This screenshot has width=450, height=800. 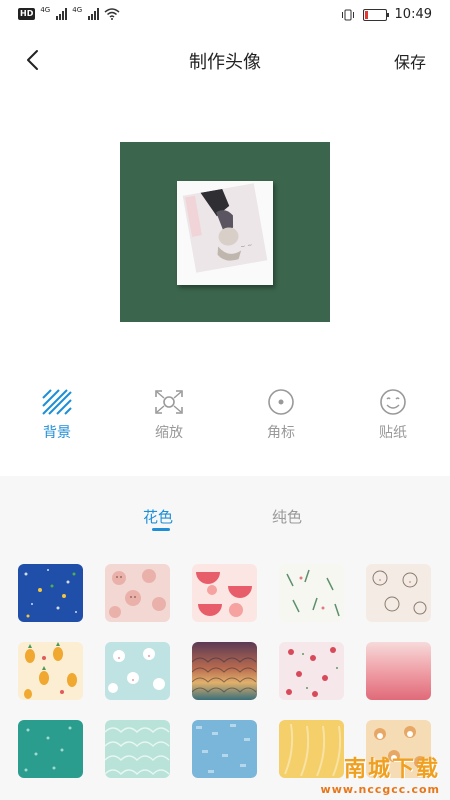 What do you see at coordinates (224, 749) in the screenshot?
I see `swatch-blue-mosaic` at bounding box center [224, 749].